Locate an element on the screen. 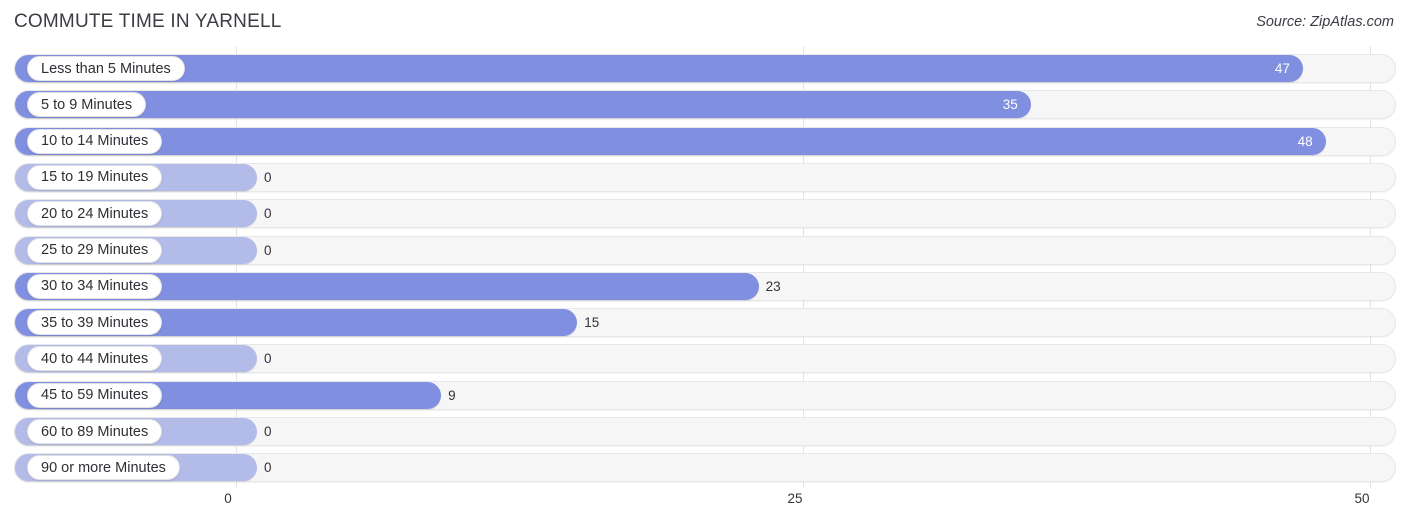 The height and width of the screenshot is (523, 1406). category-label-pill: 45 to 59 Minutes is located at coordinates (95, 395).